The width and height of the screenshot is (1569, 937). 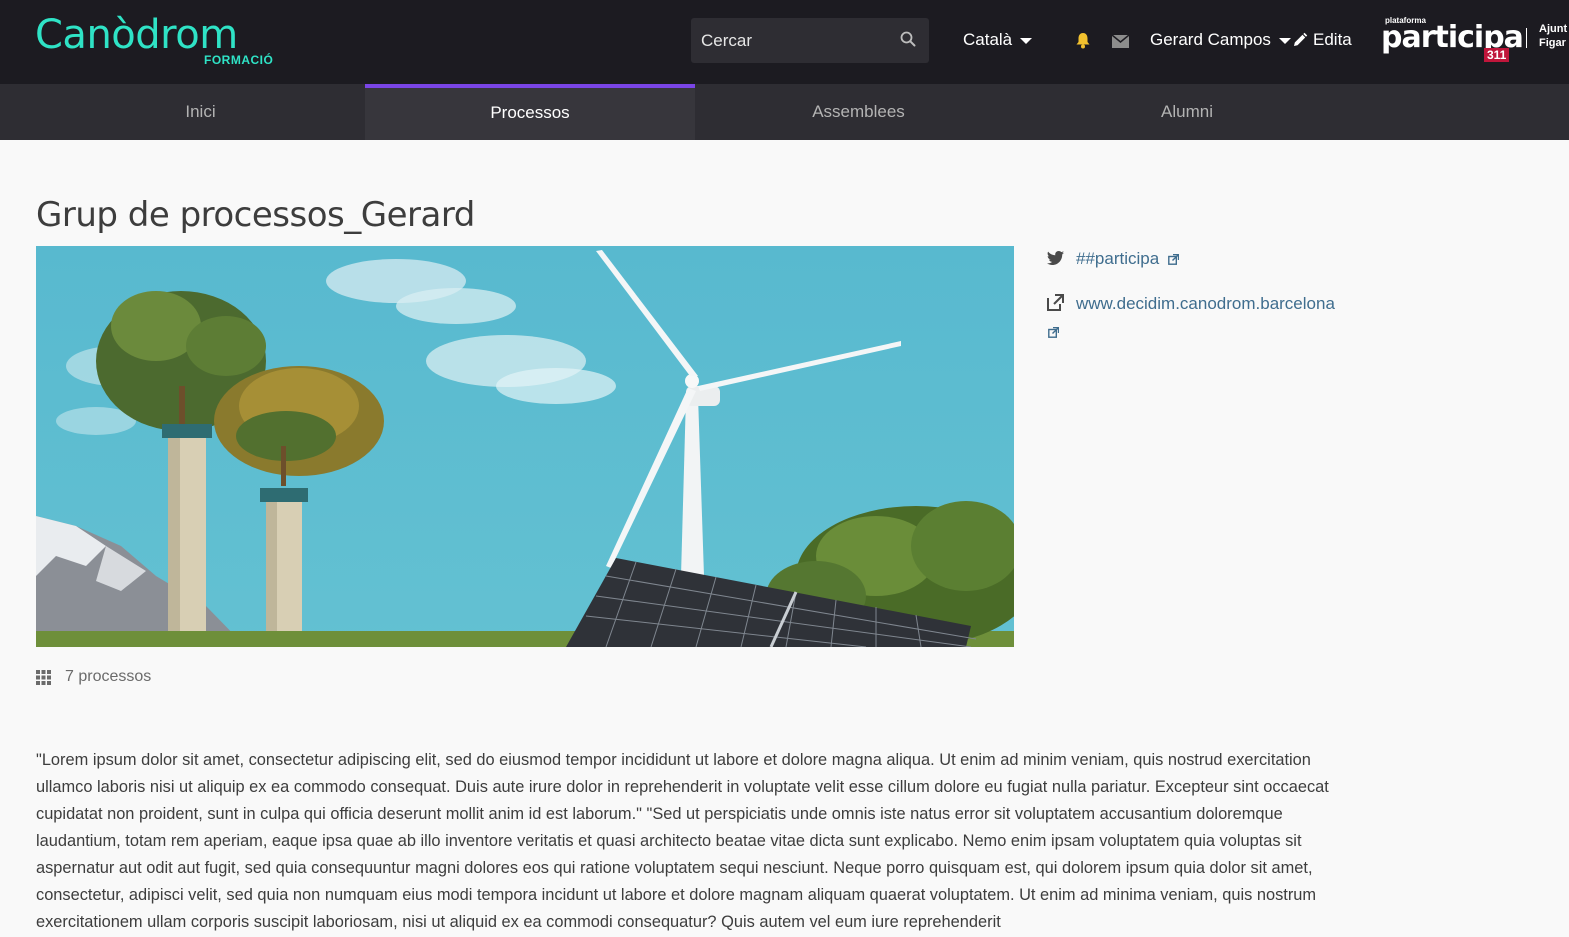 I want to click on language-label: Català, so click(x=988, y=39).